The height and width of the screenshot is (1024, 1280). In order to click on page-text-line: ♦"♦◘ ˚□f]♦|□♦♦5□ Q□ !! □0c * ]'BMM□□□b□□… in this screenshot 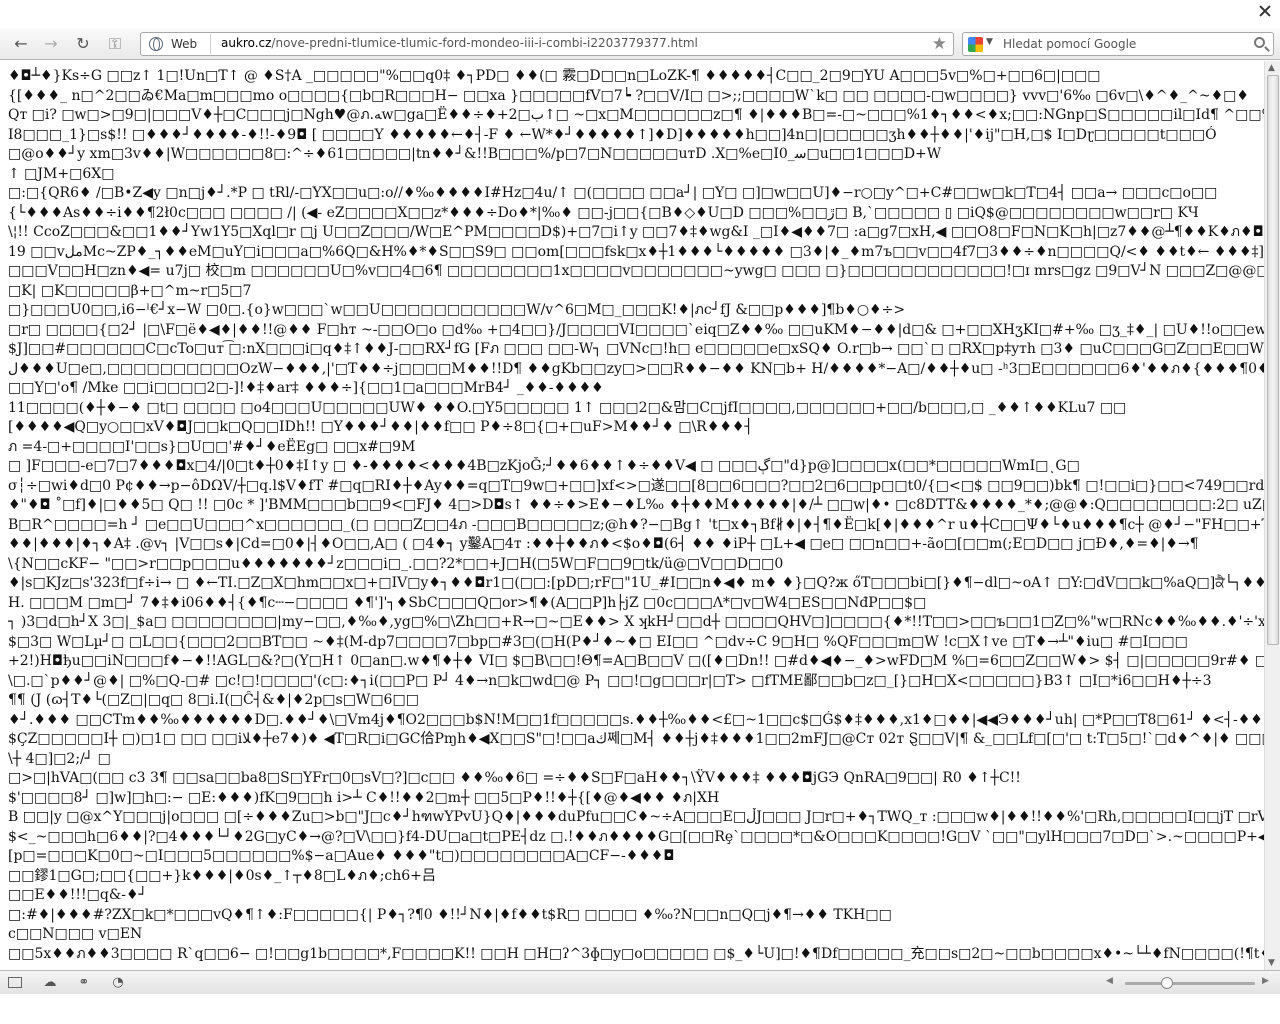, I will do `click(636, 505)`.